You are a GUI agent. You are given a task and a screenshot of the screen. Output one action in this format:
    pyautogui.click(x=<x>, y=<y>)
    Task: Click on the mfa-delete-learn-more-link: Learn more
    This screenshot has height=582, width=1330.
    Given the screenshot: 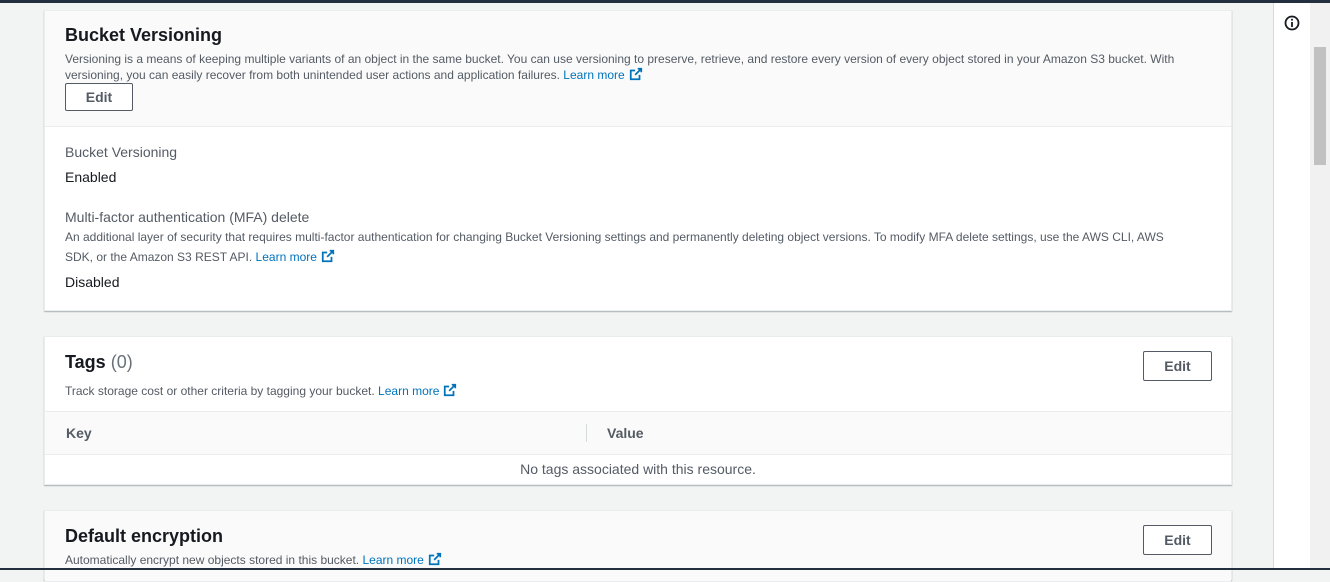 What is the action you would take?
    pyautogui.click(x=295, y=256)
    